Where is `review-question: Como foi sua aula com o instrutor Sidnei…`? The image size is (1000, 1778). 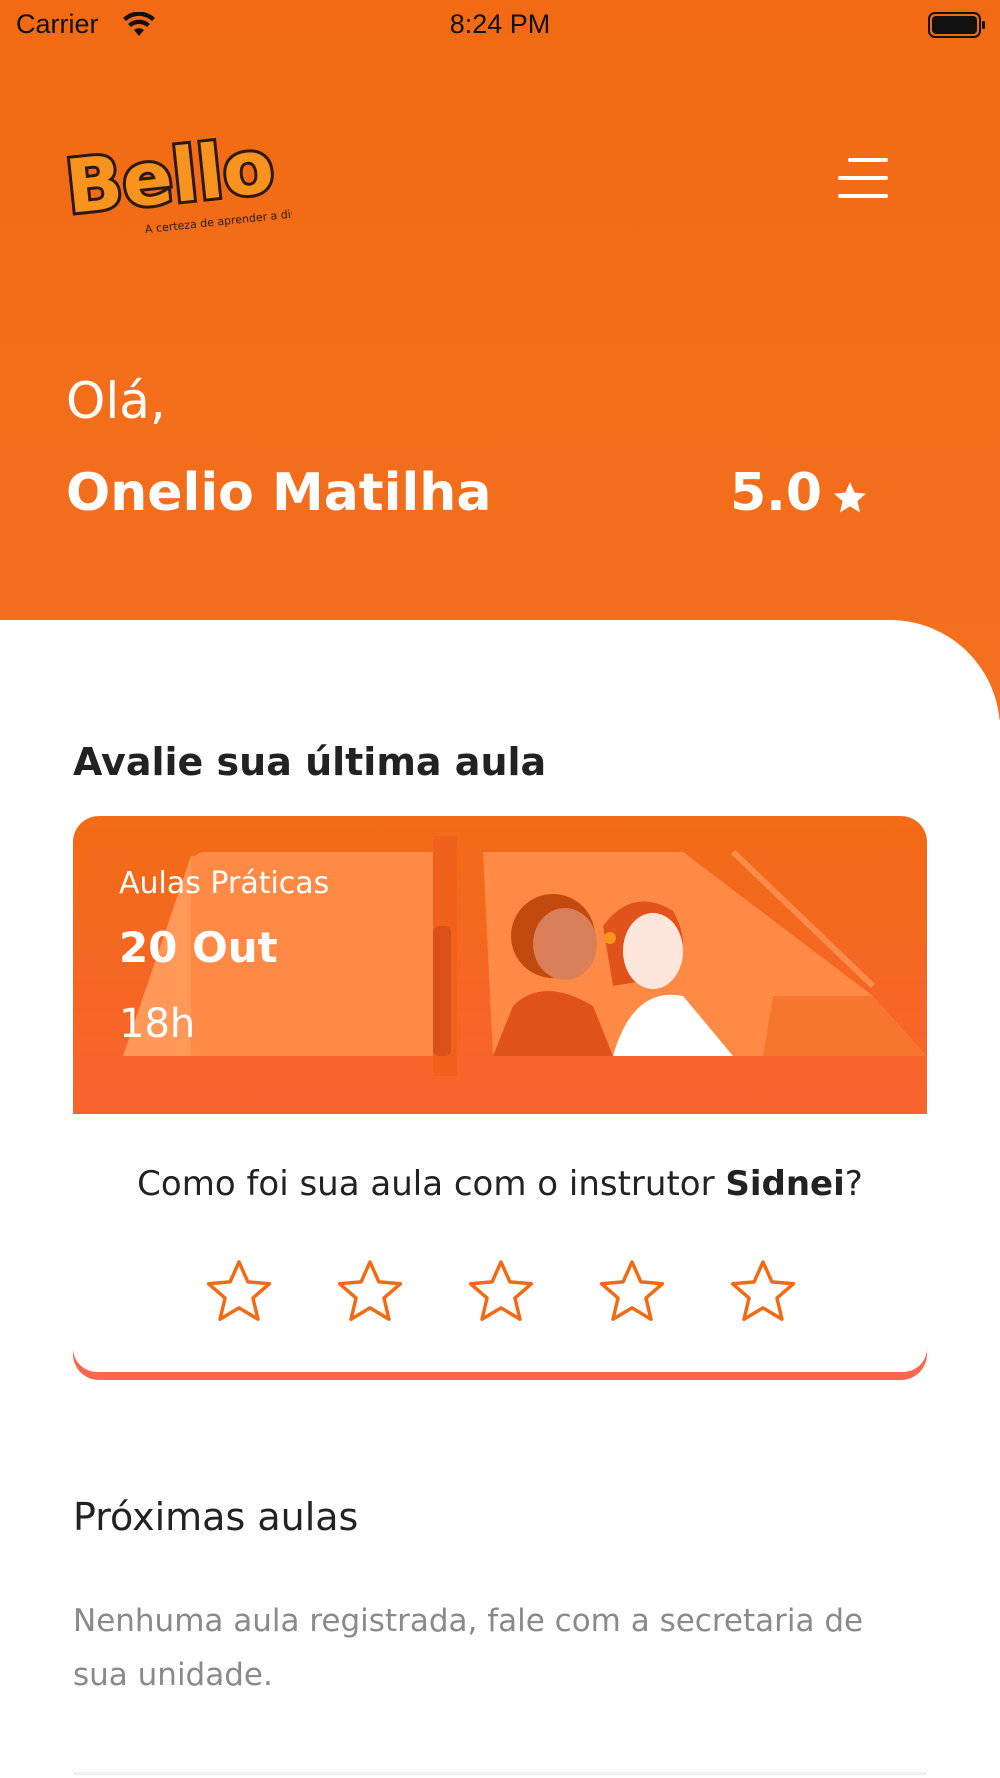
review-question: Como foi sua aula com o instrutor Sidnei… is located at coordinates (500, 1184).